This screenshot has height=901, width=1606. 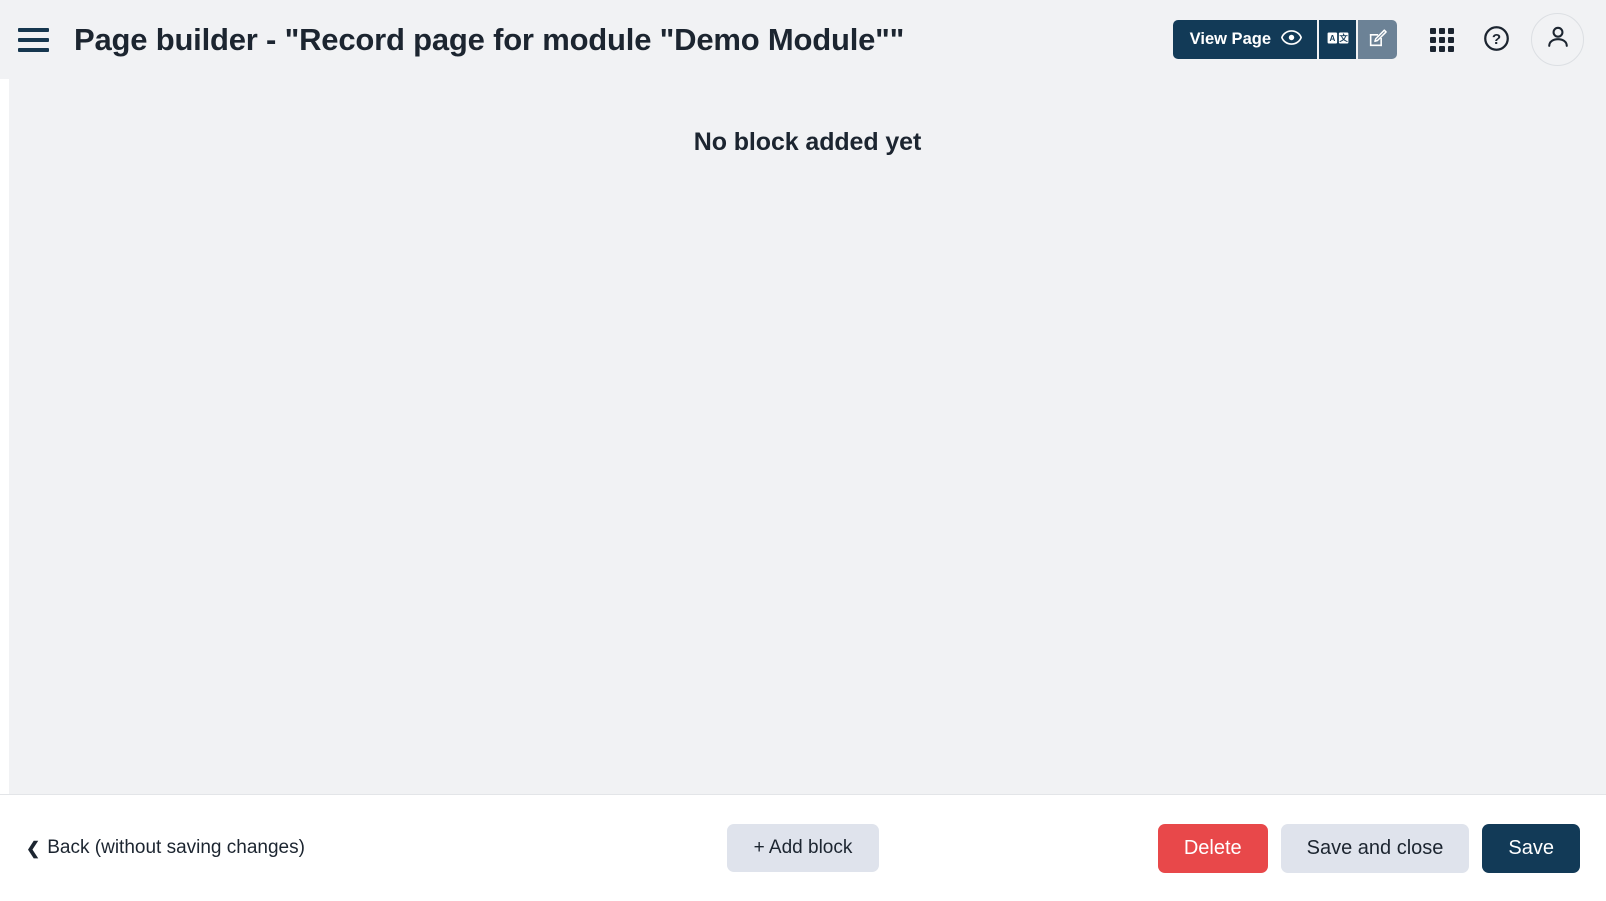 I want to click on add-block-button: + Add block, so click(x=803, y=848).